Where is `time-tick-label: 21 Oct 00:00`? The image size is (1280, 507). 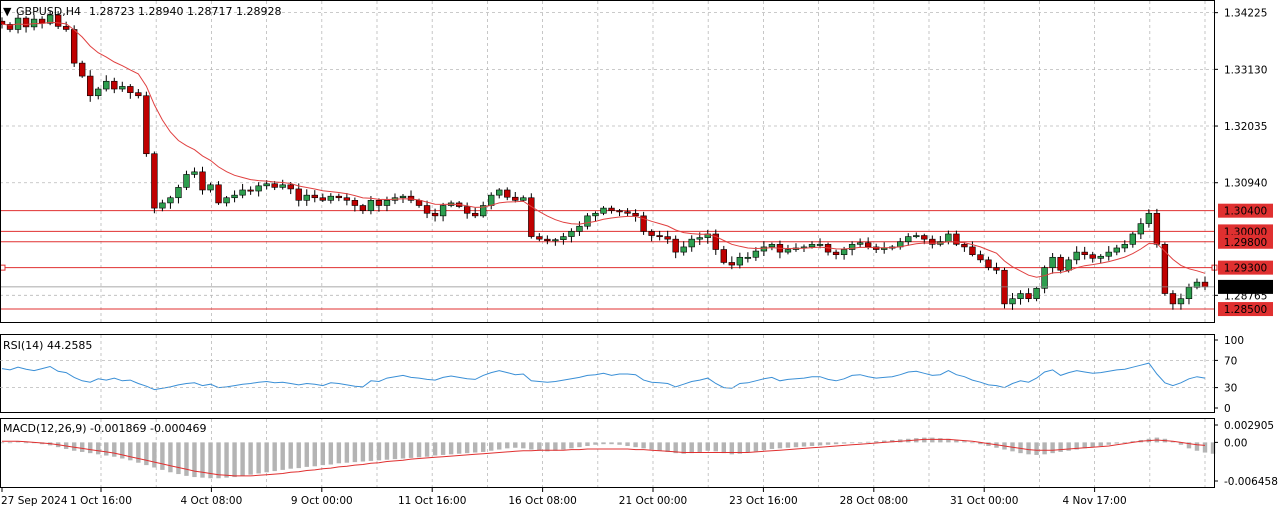
time-tick-label: 21 Oct 00:00 is located at coordinates (653, 501).